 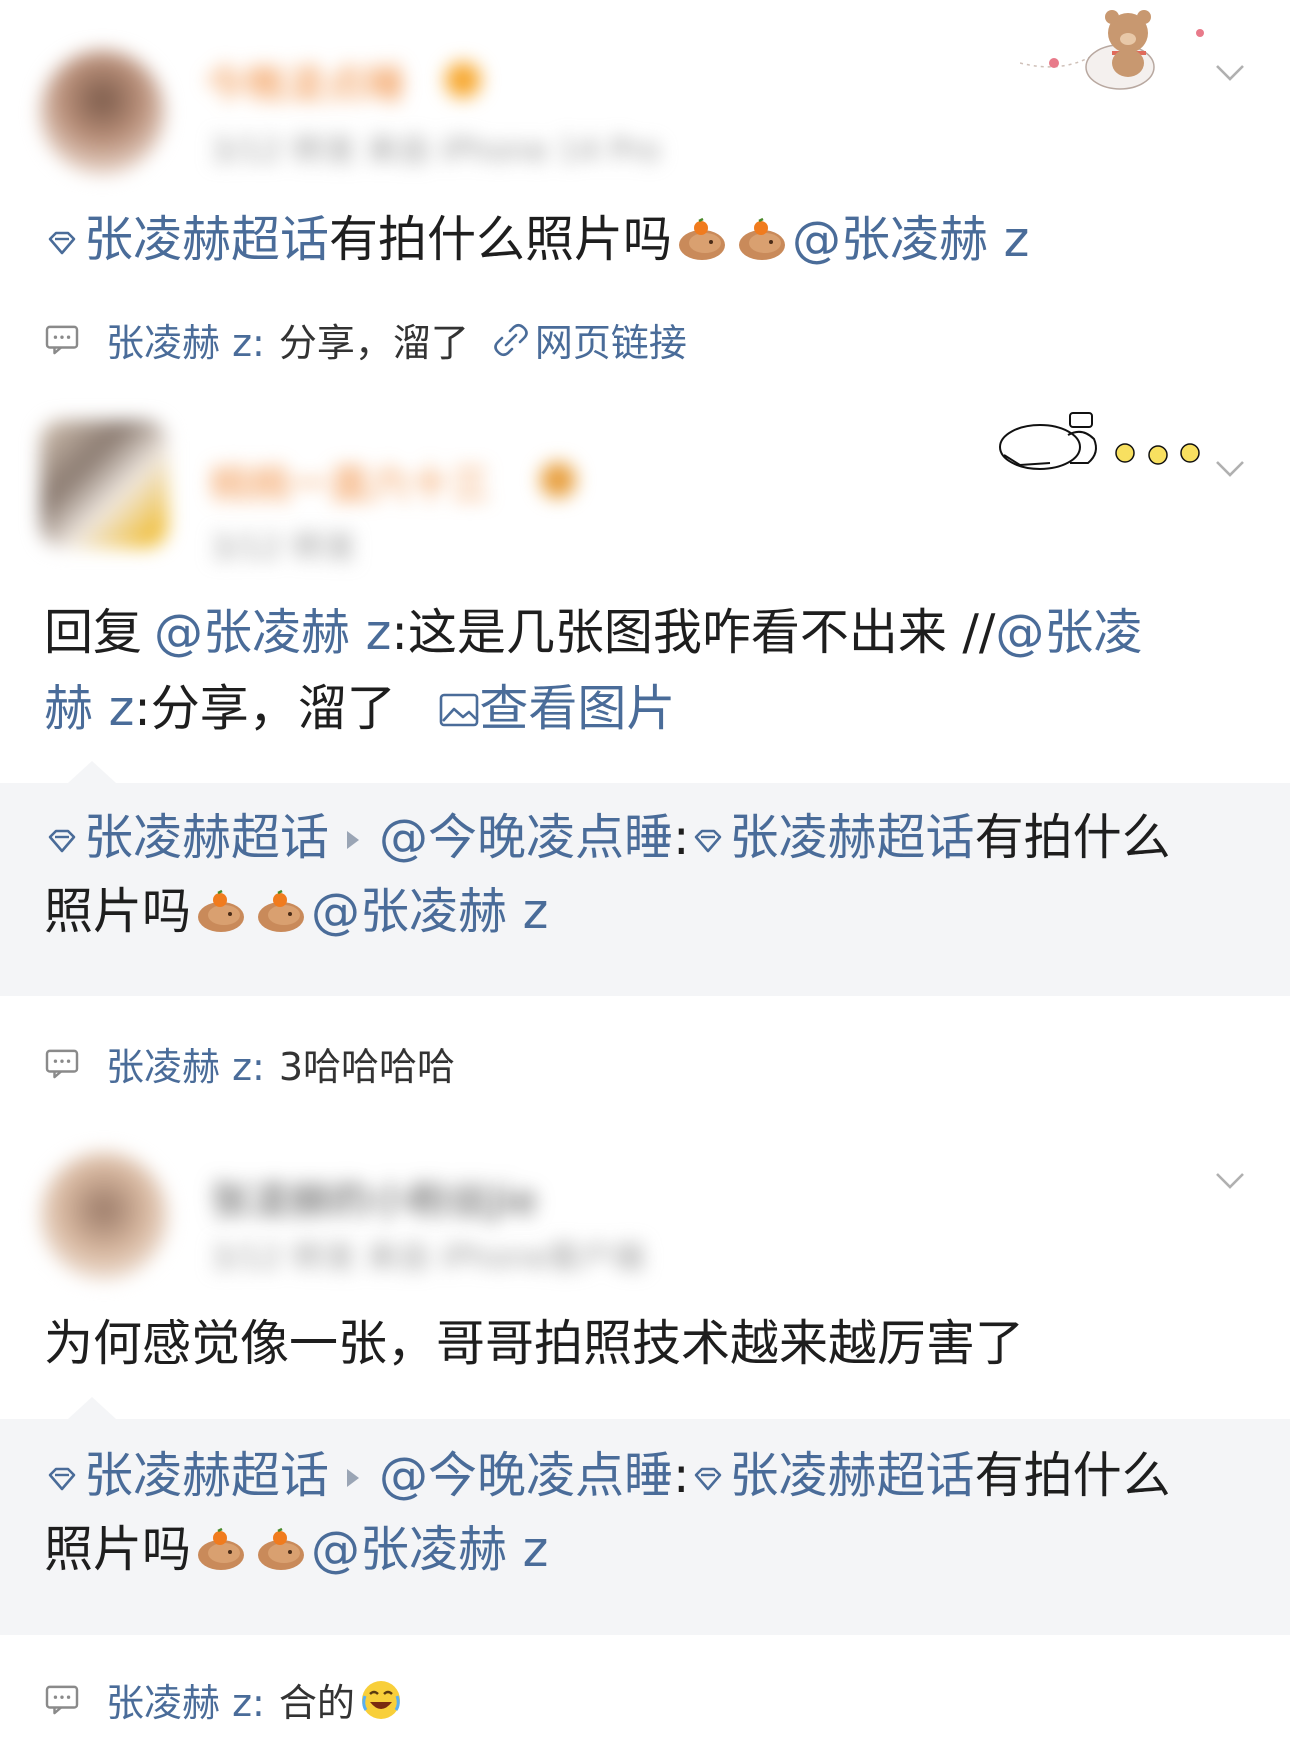 What do you see at coordinates (1068, 632) in the screenshot?
I see `mention-link: @张凌` at bounding box center [1068, 632].